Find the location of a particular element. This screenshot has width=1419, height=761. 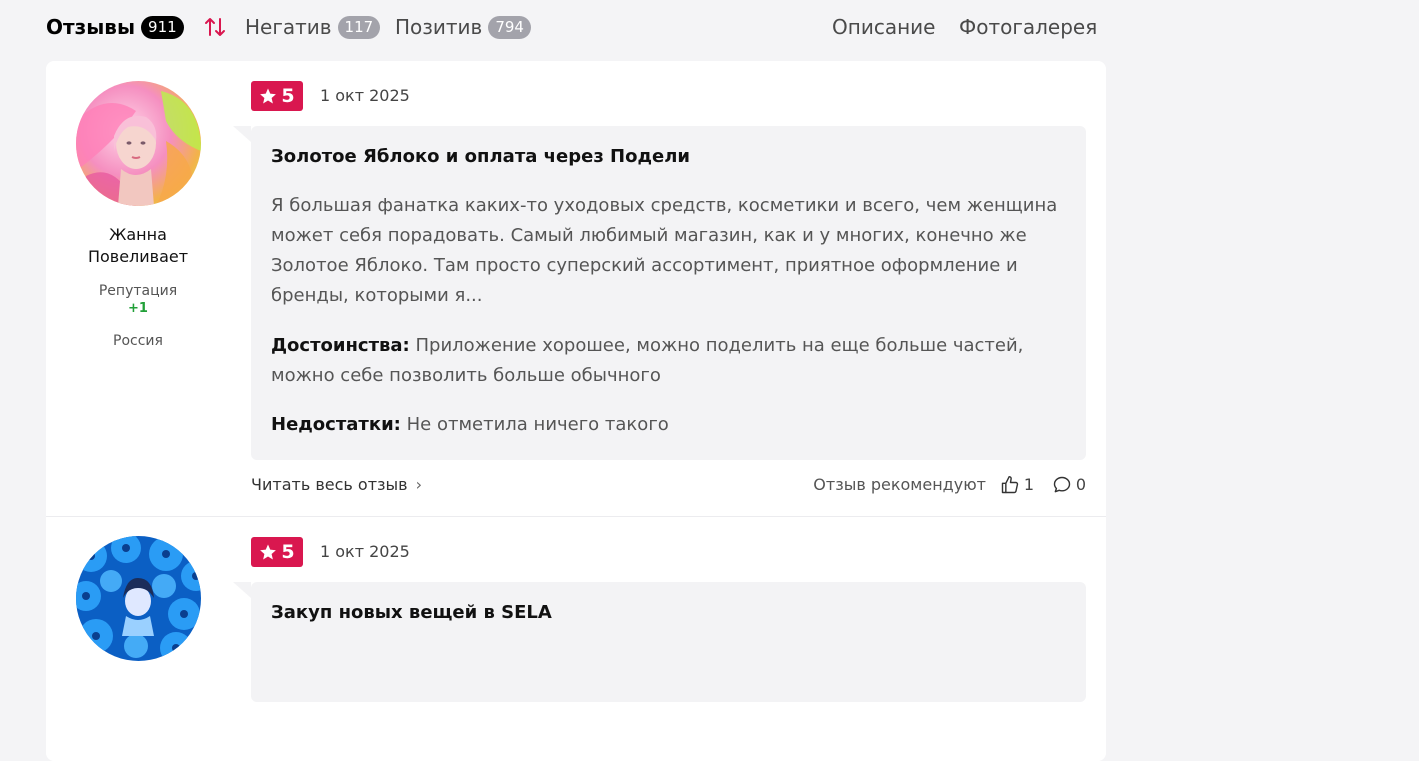

reputation-label: Репутация is located at coordinates (138, 291).